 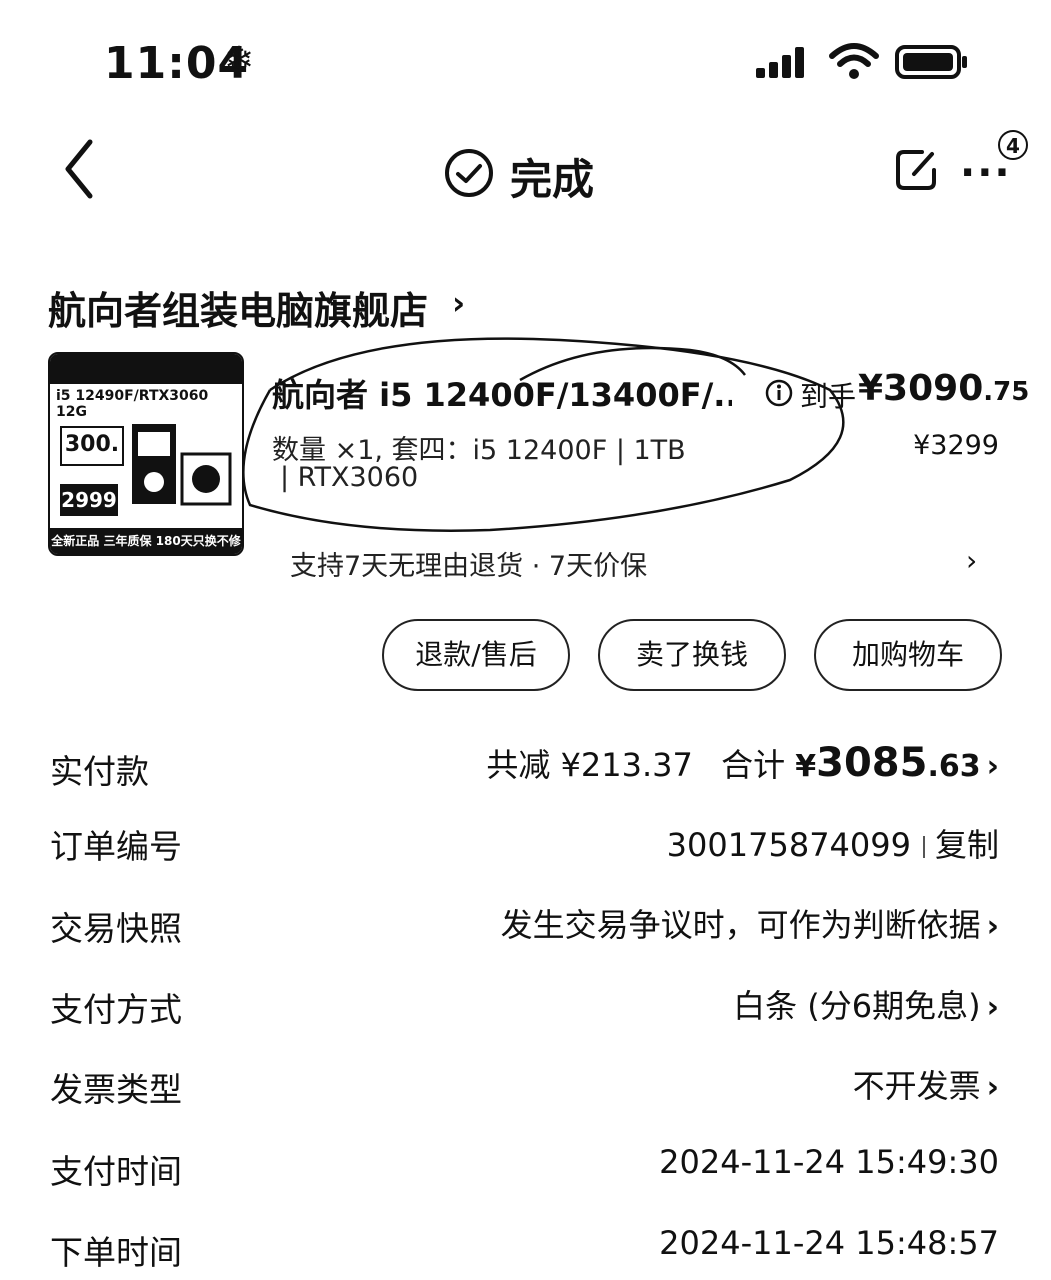 What do you see at coordinates (349, 477) in the screenshot?
I see `product-spec-continued: | RTX3060` at bounding box center [349, 477].